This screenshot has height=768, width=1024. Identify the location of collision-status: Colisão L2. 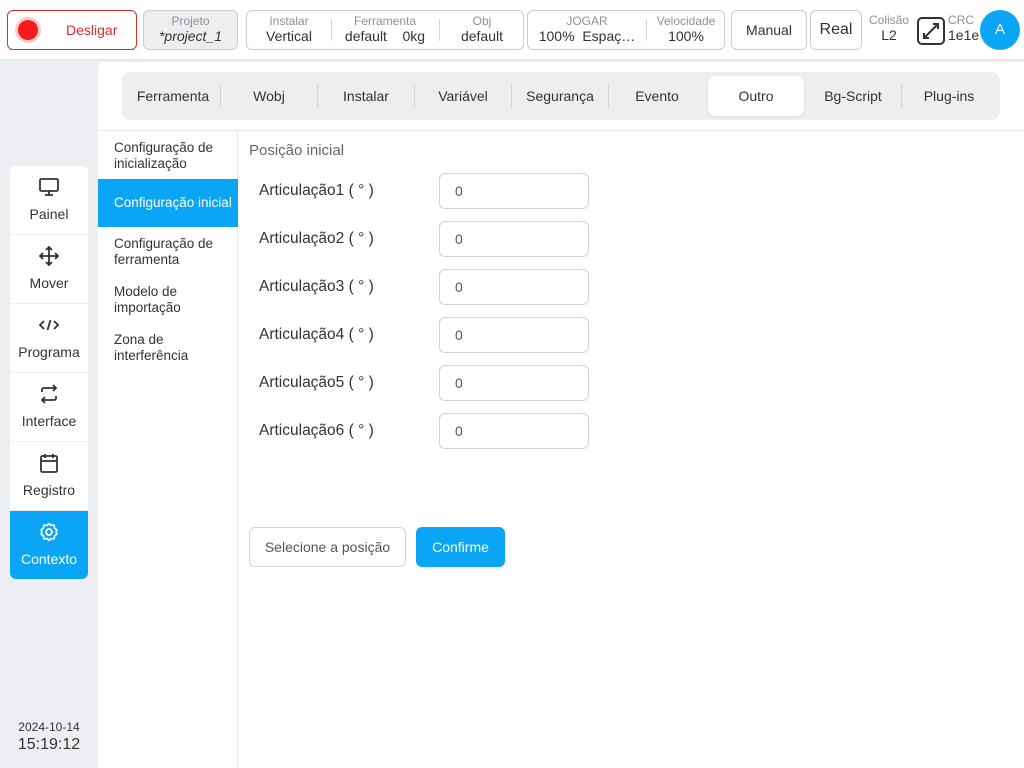
(889, 29).